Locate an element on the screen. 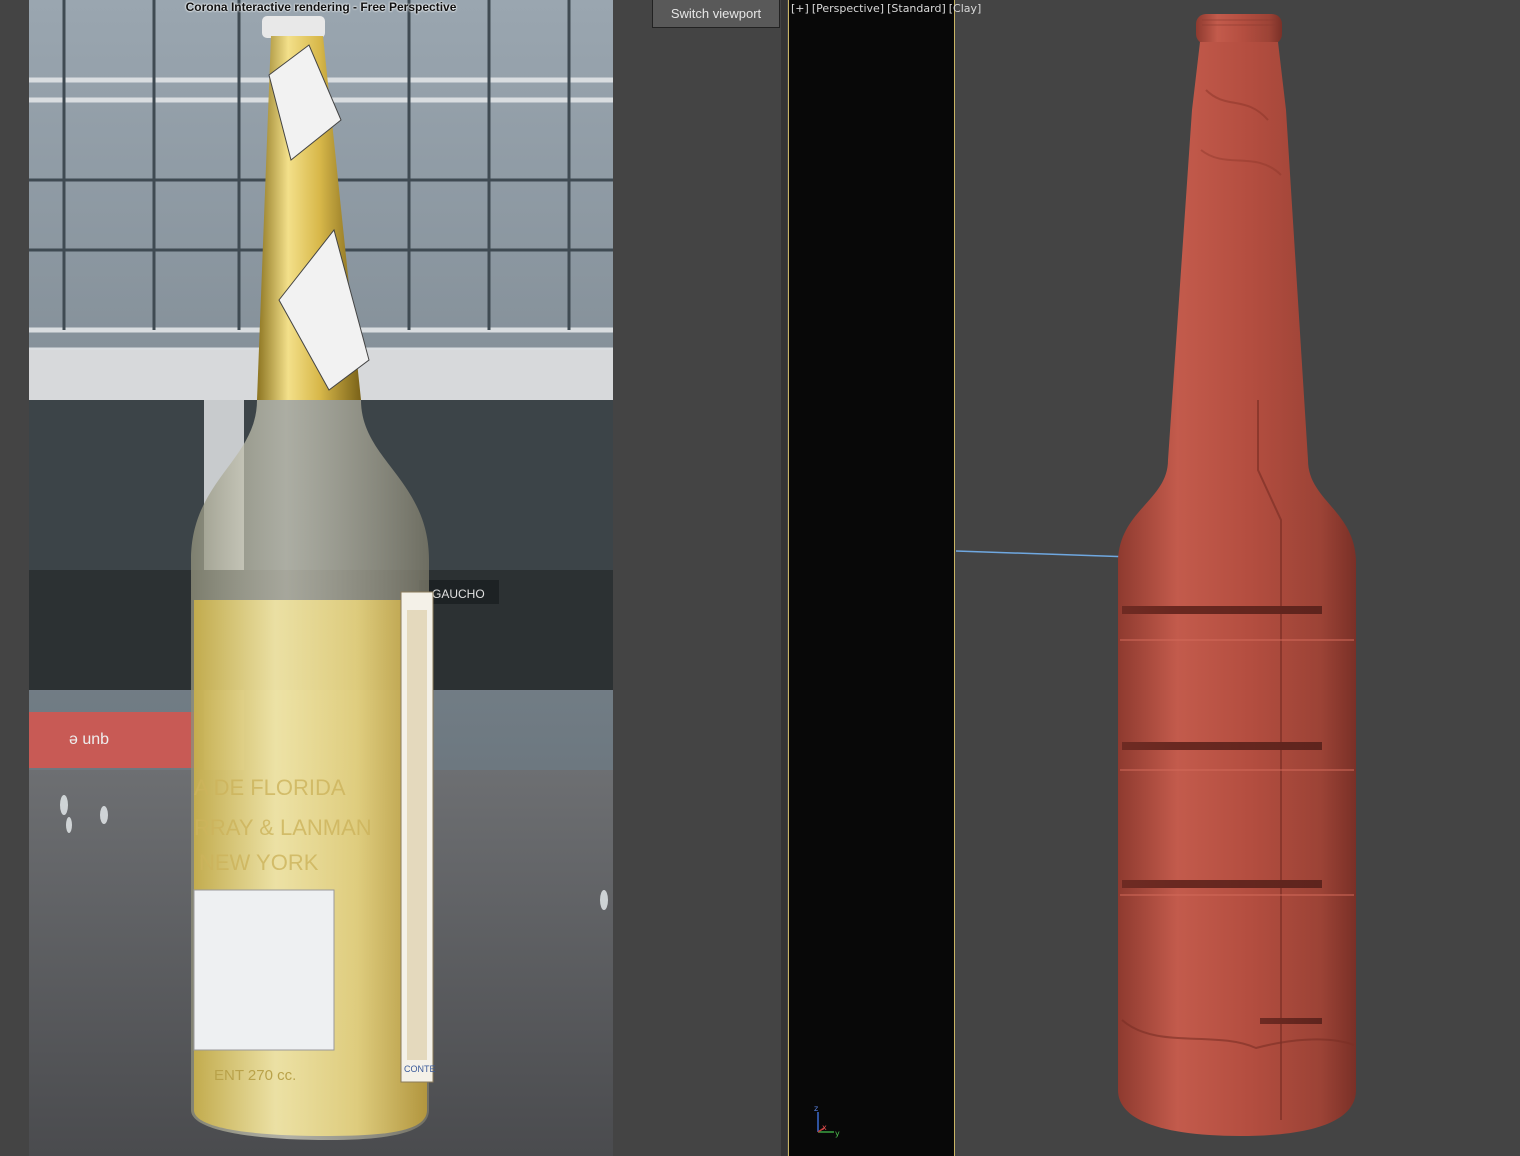  reference-line is located at coordinates (1044, 554).